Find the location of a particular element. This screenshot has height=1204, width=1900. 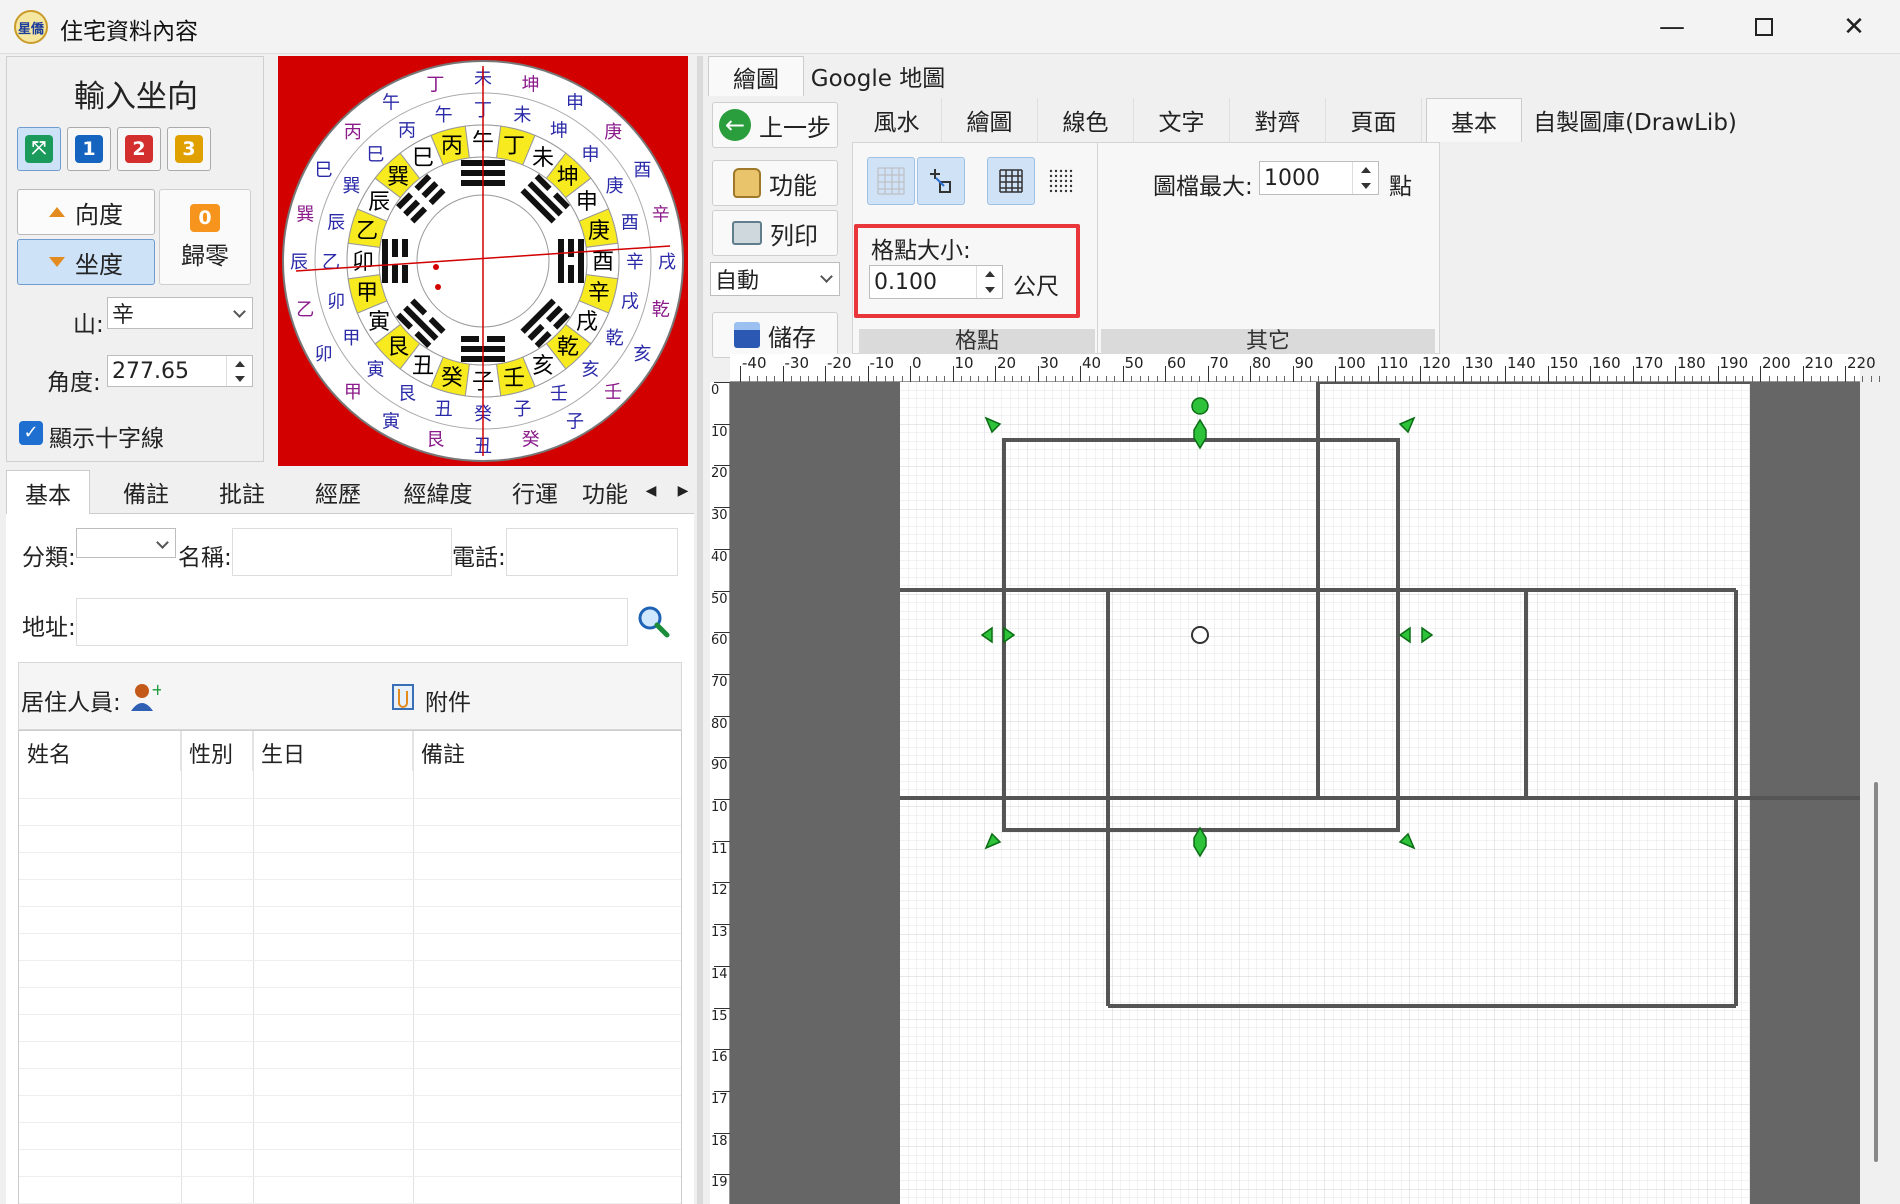

mountain-select: 辛 is located at coordinates (180, 313).